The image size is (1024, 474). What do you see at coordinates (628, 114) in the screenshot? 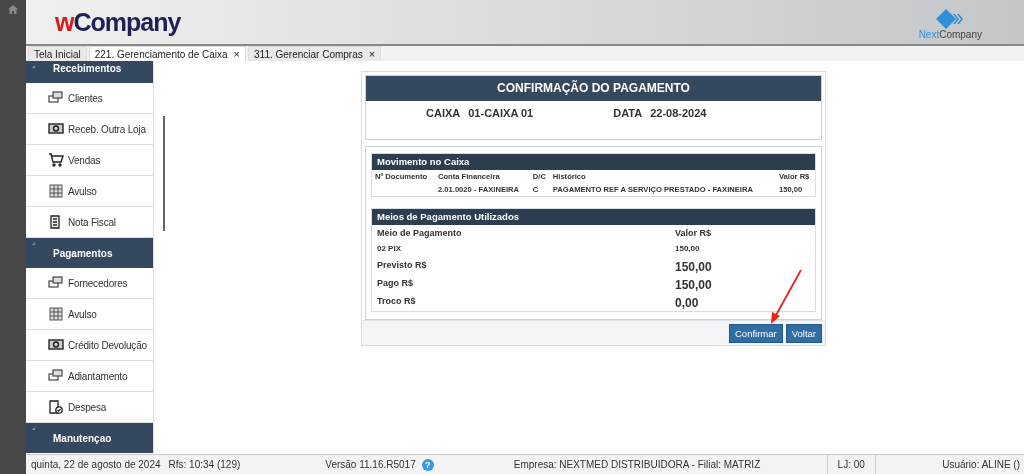
I see `data-label: DATA` at bounding box center [628, 114].